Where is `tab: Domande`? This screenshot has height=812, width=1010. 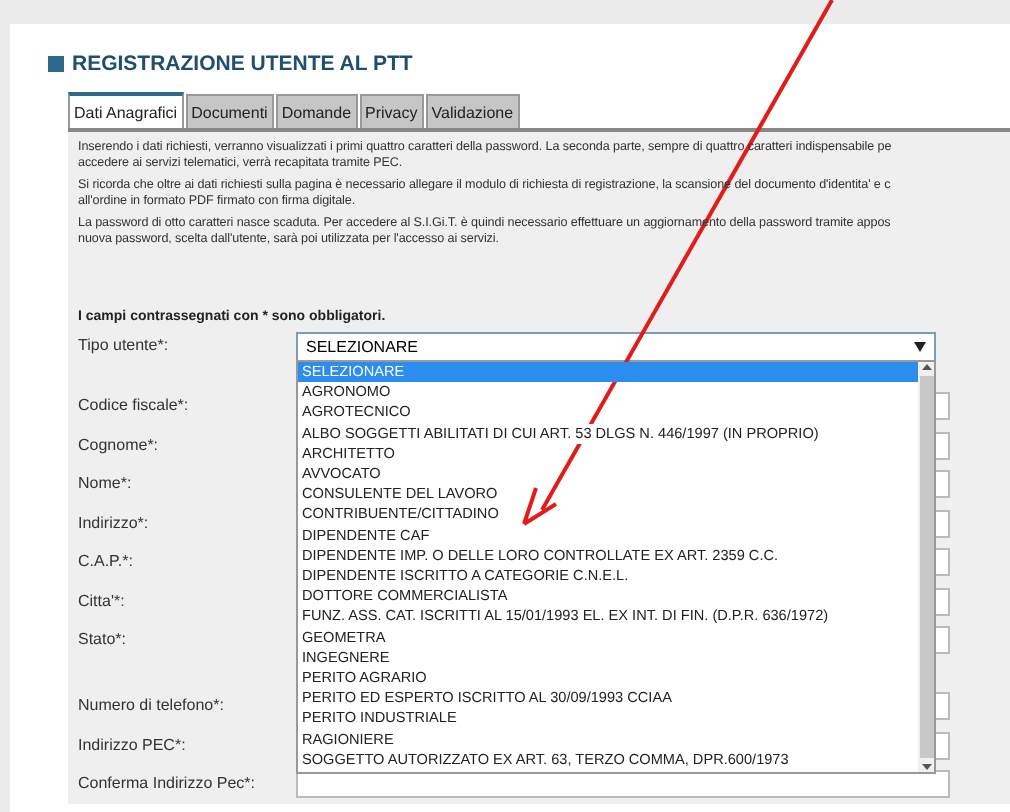
tab: Domande is located at coordinates (316, 111).